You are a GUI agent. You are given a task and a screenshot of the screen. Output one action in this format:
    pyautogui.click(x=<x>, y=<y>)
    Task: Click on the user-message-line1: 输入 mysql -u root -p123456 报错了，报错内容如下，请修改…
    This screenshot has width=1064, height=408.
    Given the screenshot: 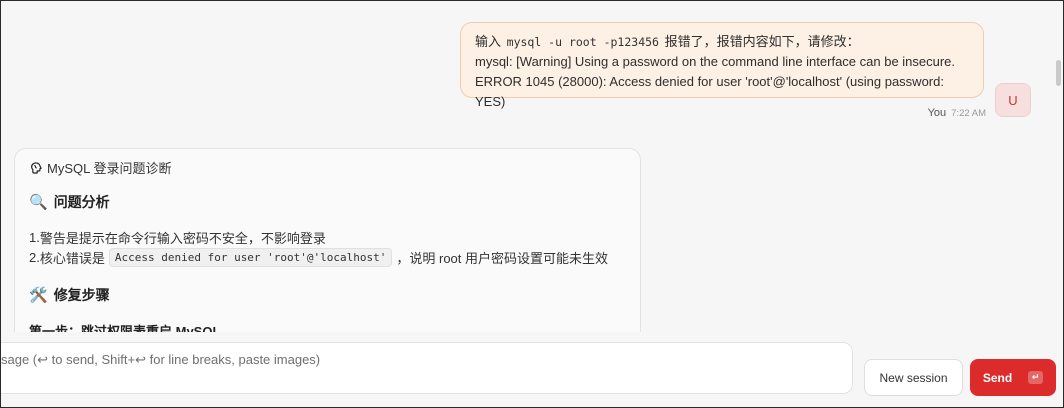 What is the action you would take?
    pyautogui.click(x=667, y=41)
    